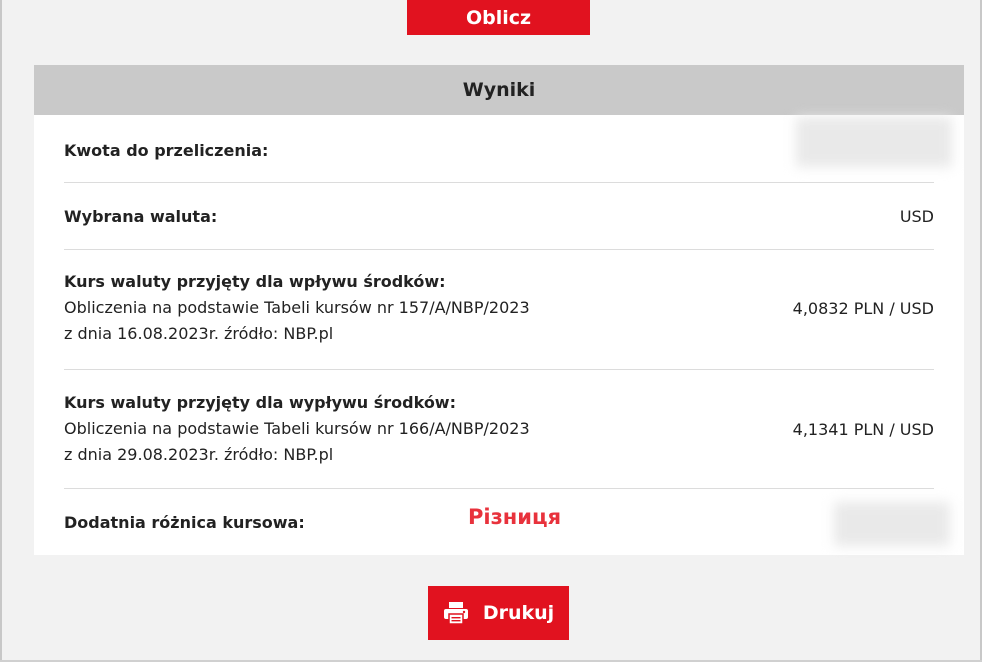 Image resolution: width=982 pixels, height=662 pixels. Describe the element at coordinates (515, 517) in the screenshot. I see `difference-annotation: Різниця` at that location.